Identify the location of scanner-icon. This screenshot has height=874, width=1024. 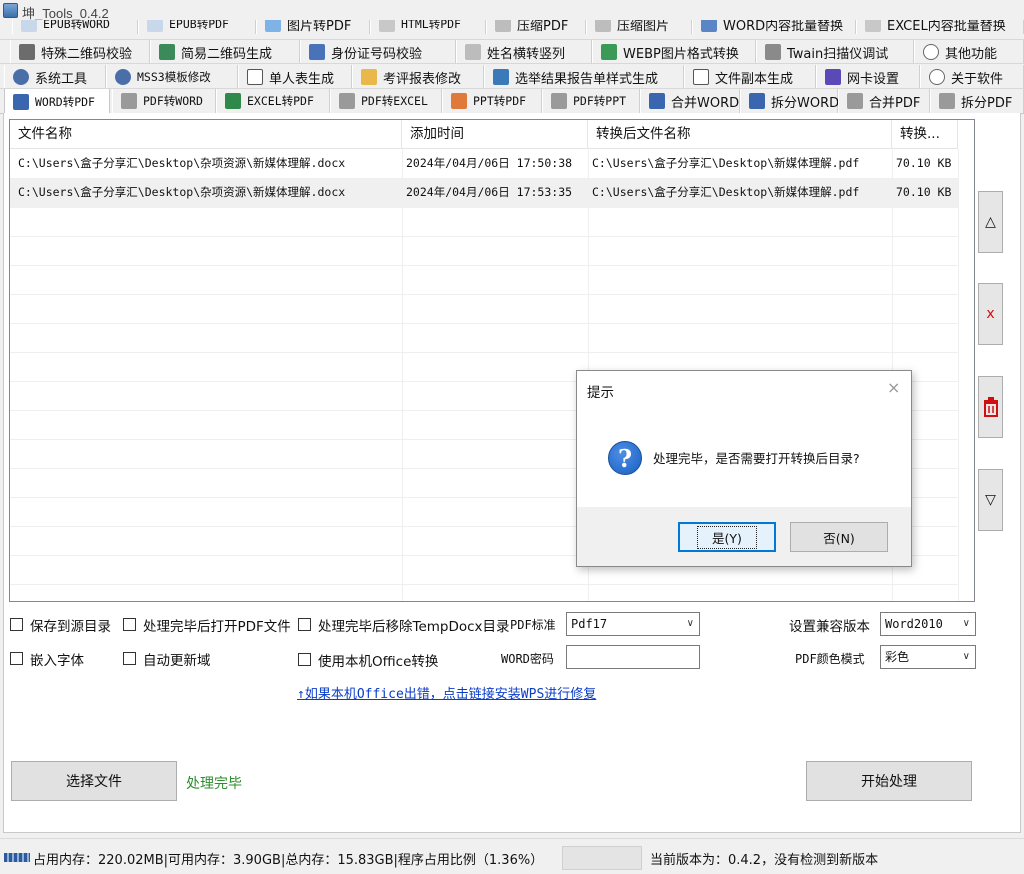
(773, 52).